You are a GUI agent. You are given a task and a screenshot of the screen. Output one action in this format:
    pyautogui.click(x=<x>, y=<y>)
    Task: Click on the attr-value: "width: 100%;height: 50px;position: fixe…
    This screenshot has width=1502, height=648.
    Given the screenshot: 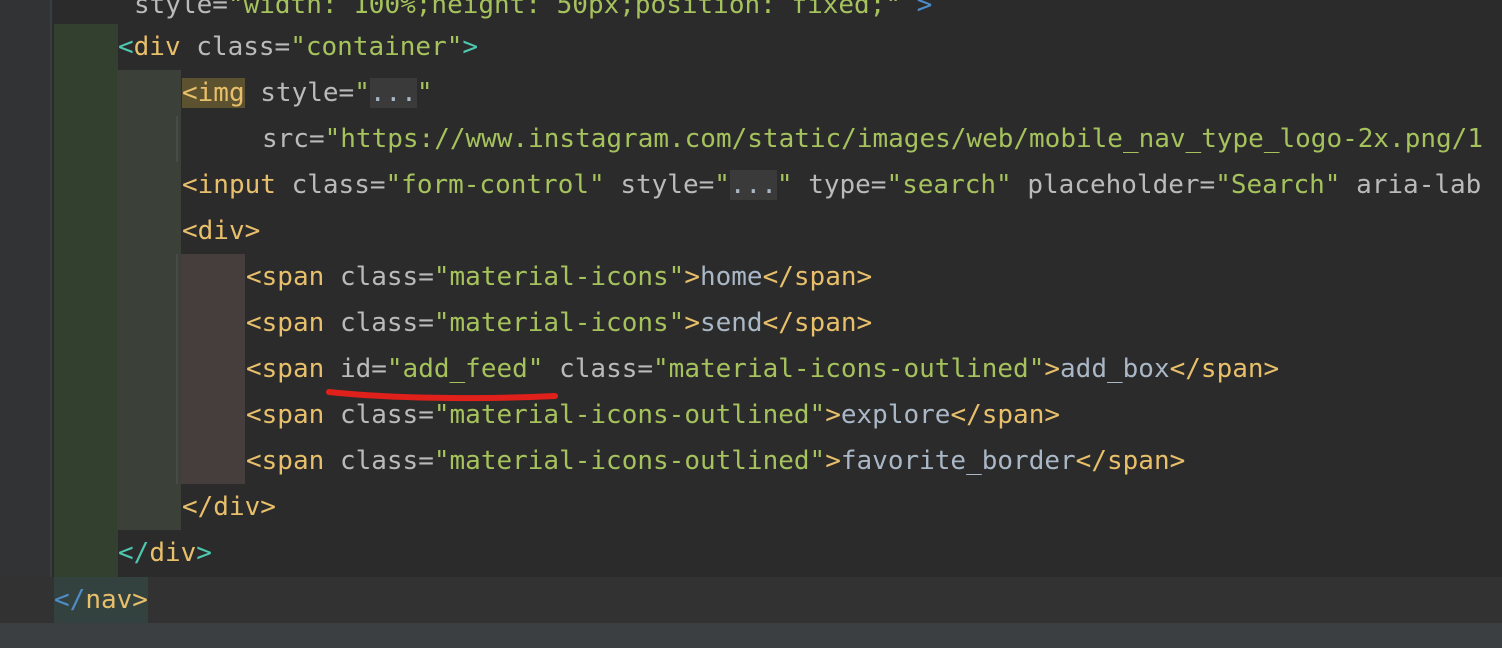 What is the action you would take?
    pyautogui.click(x=564, y=10)
    